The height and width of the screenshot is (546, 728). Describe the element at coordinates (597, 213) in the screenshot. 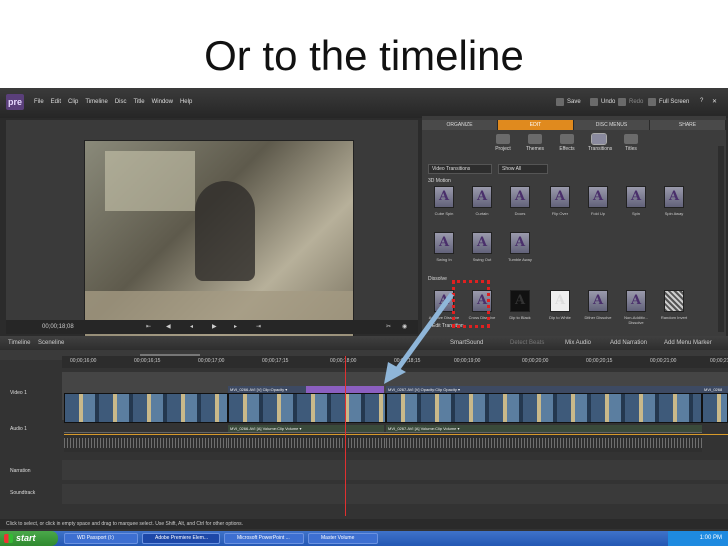

I see `transition-4-label: Fold Up` at that location.